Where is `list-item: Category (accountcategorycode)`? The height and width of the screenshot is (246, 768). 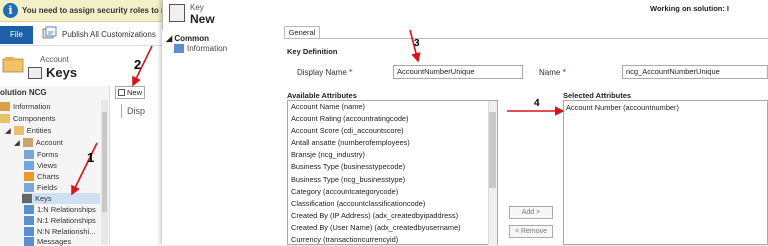 list-item: Category (accountcategorycode) is located at coordinates (392, 192).